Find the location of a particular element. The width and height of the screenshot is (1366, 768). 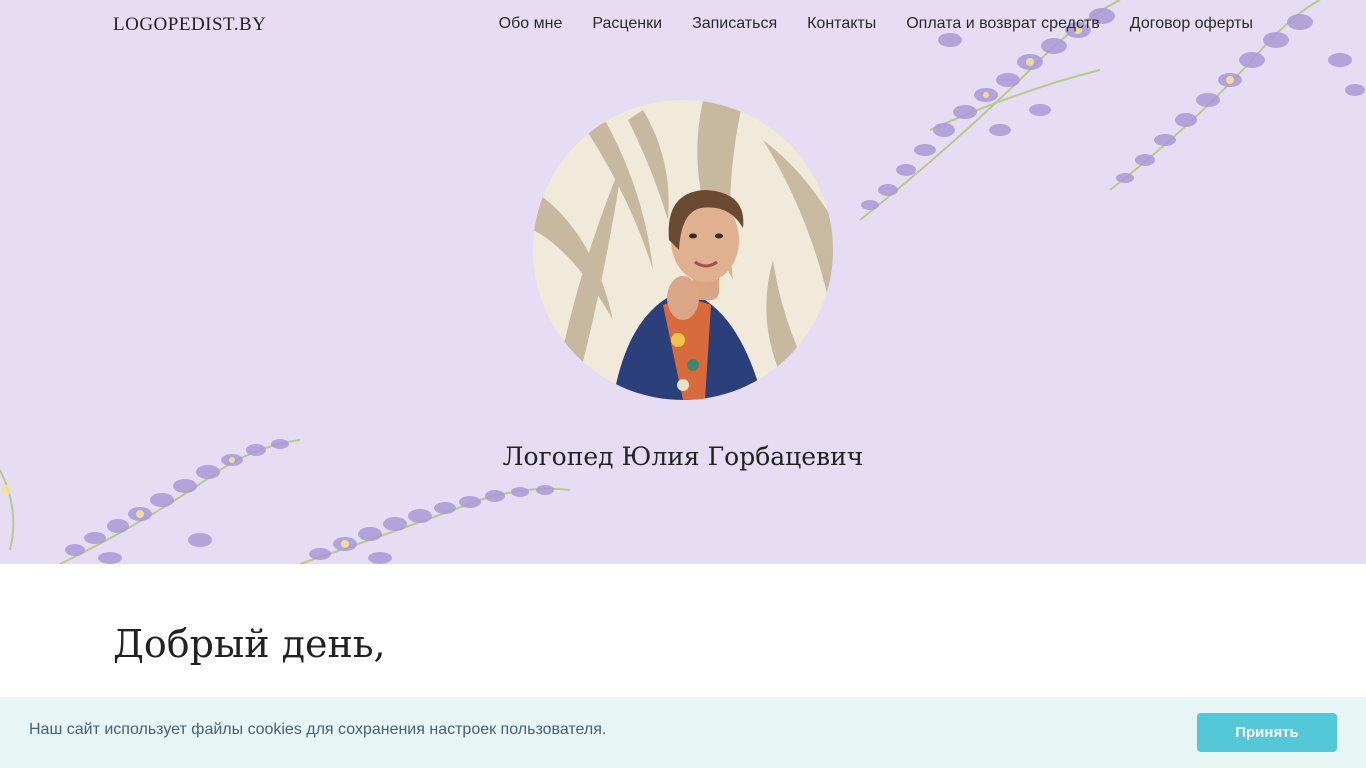

nav-item-about: Обо мне is located at coordinates (531, 24).